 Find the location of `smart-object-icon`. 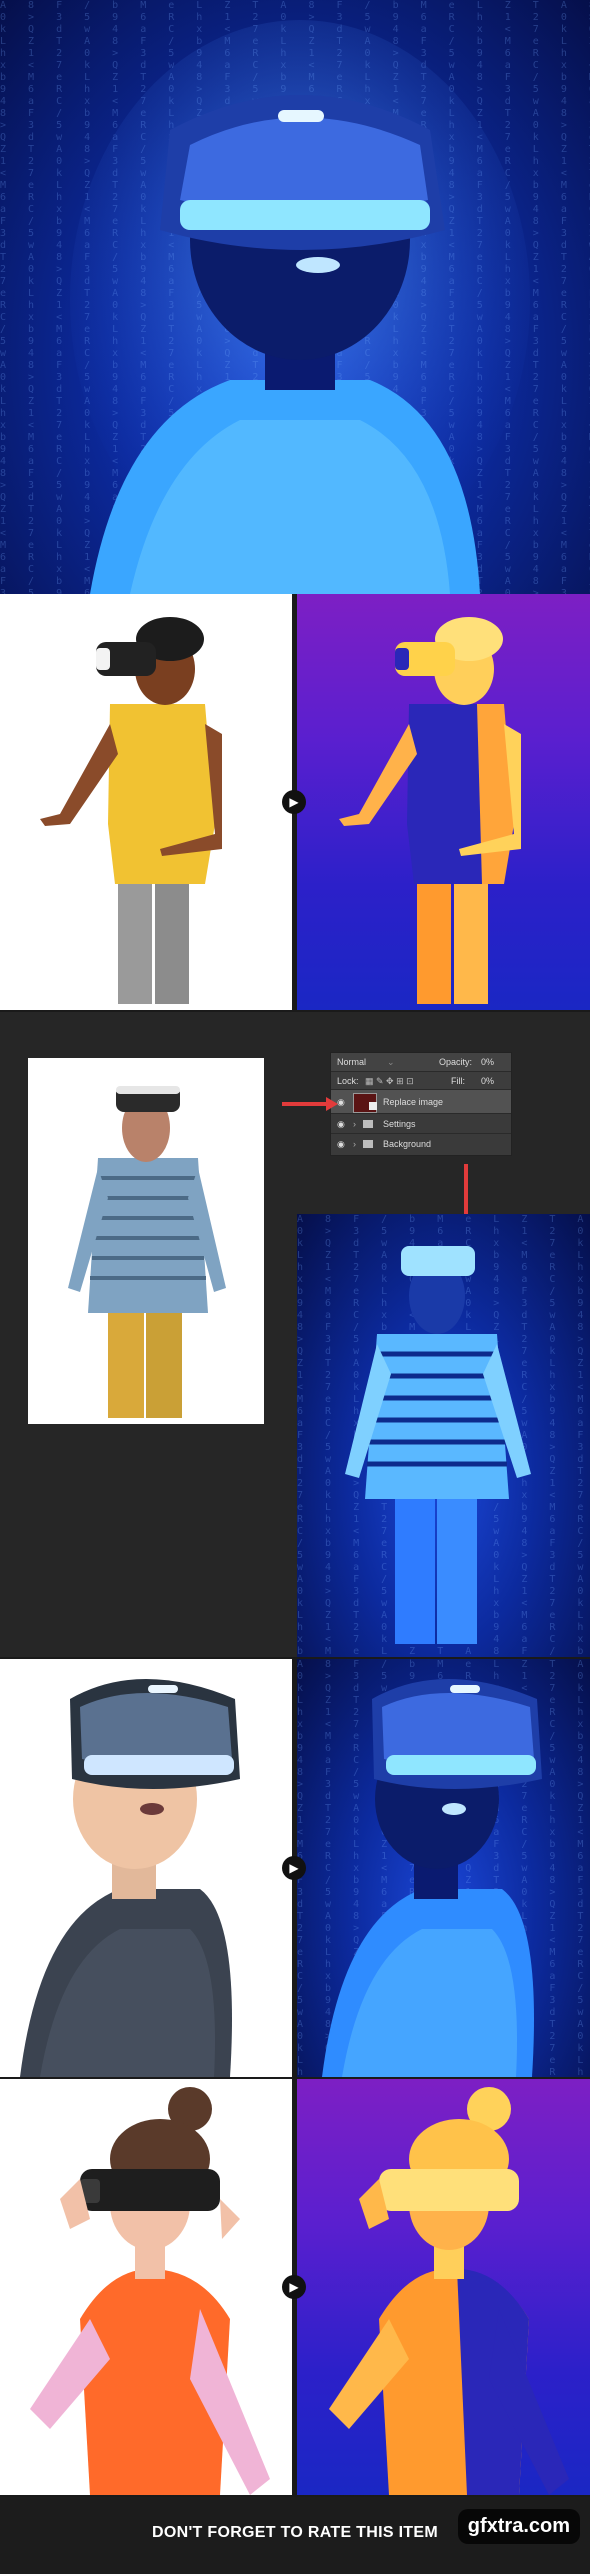

smart-object-icon is located at coordinates (373, 1106).